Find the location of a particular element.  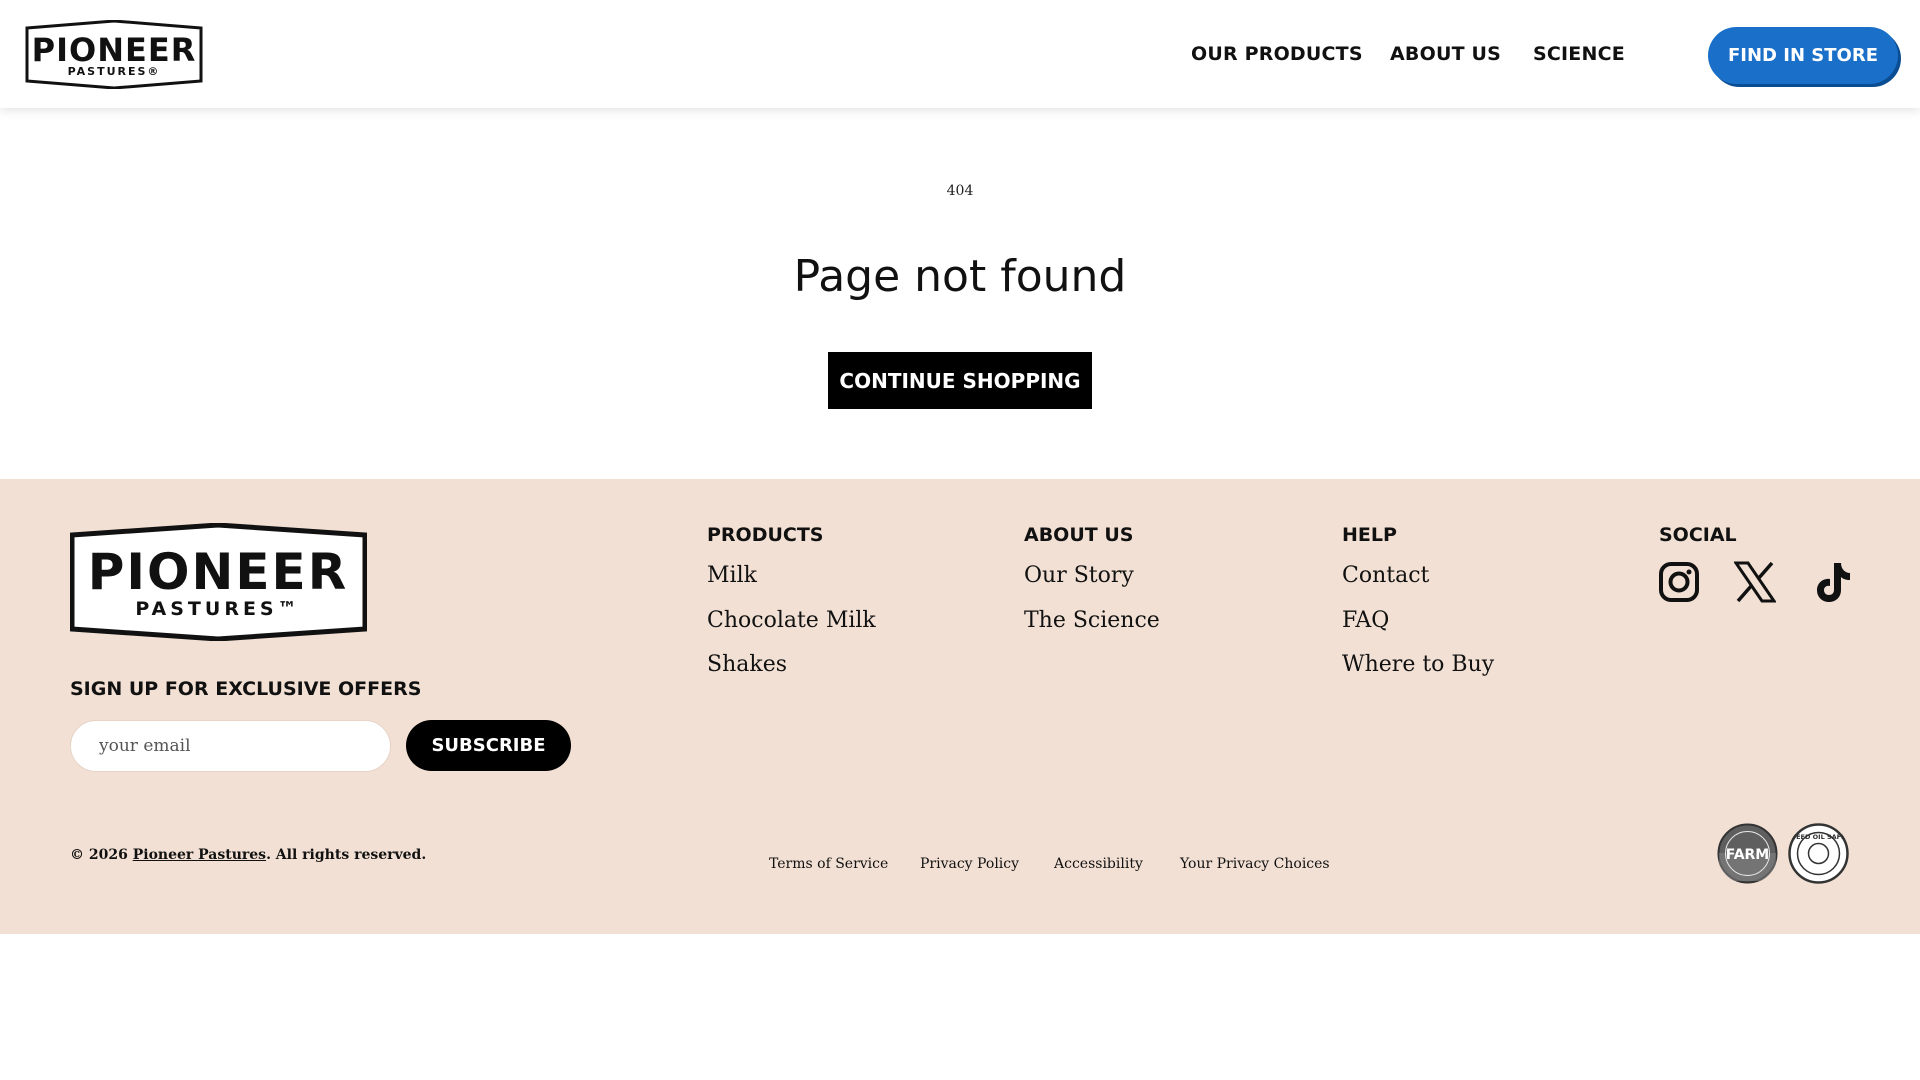

copyright-brand-link: Pioneer Pastures is located at coordinates (199, 855).